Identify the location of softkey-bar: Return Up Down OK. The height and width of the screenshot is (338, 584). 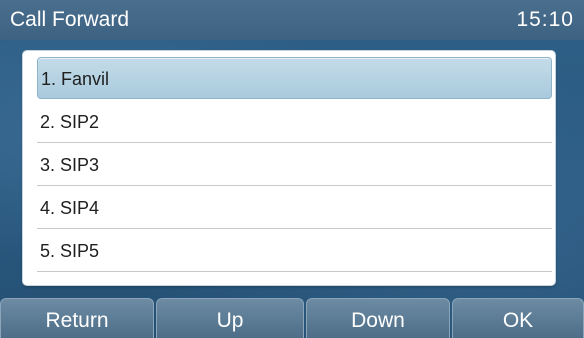
(292, 318).